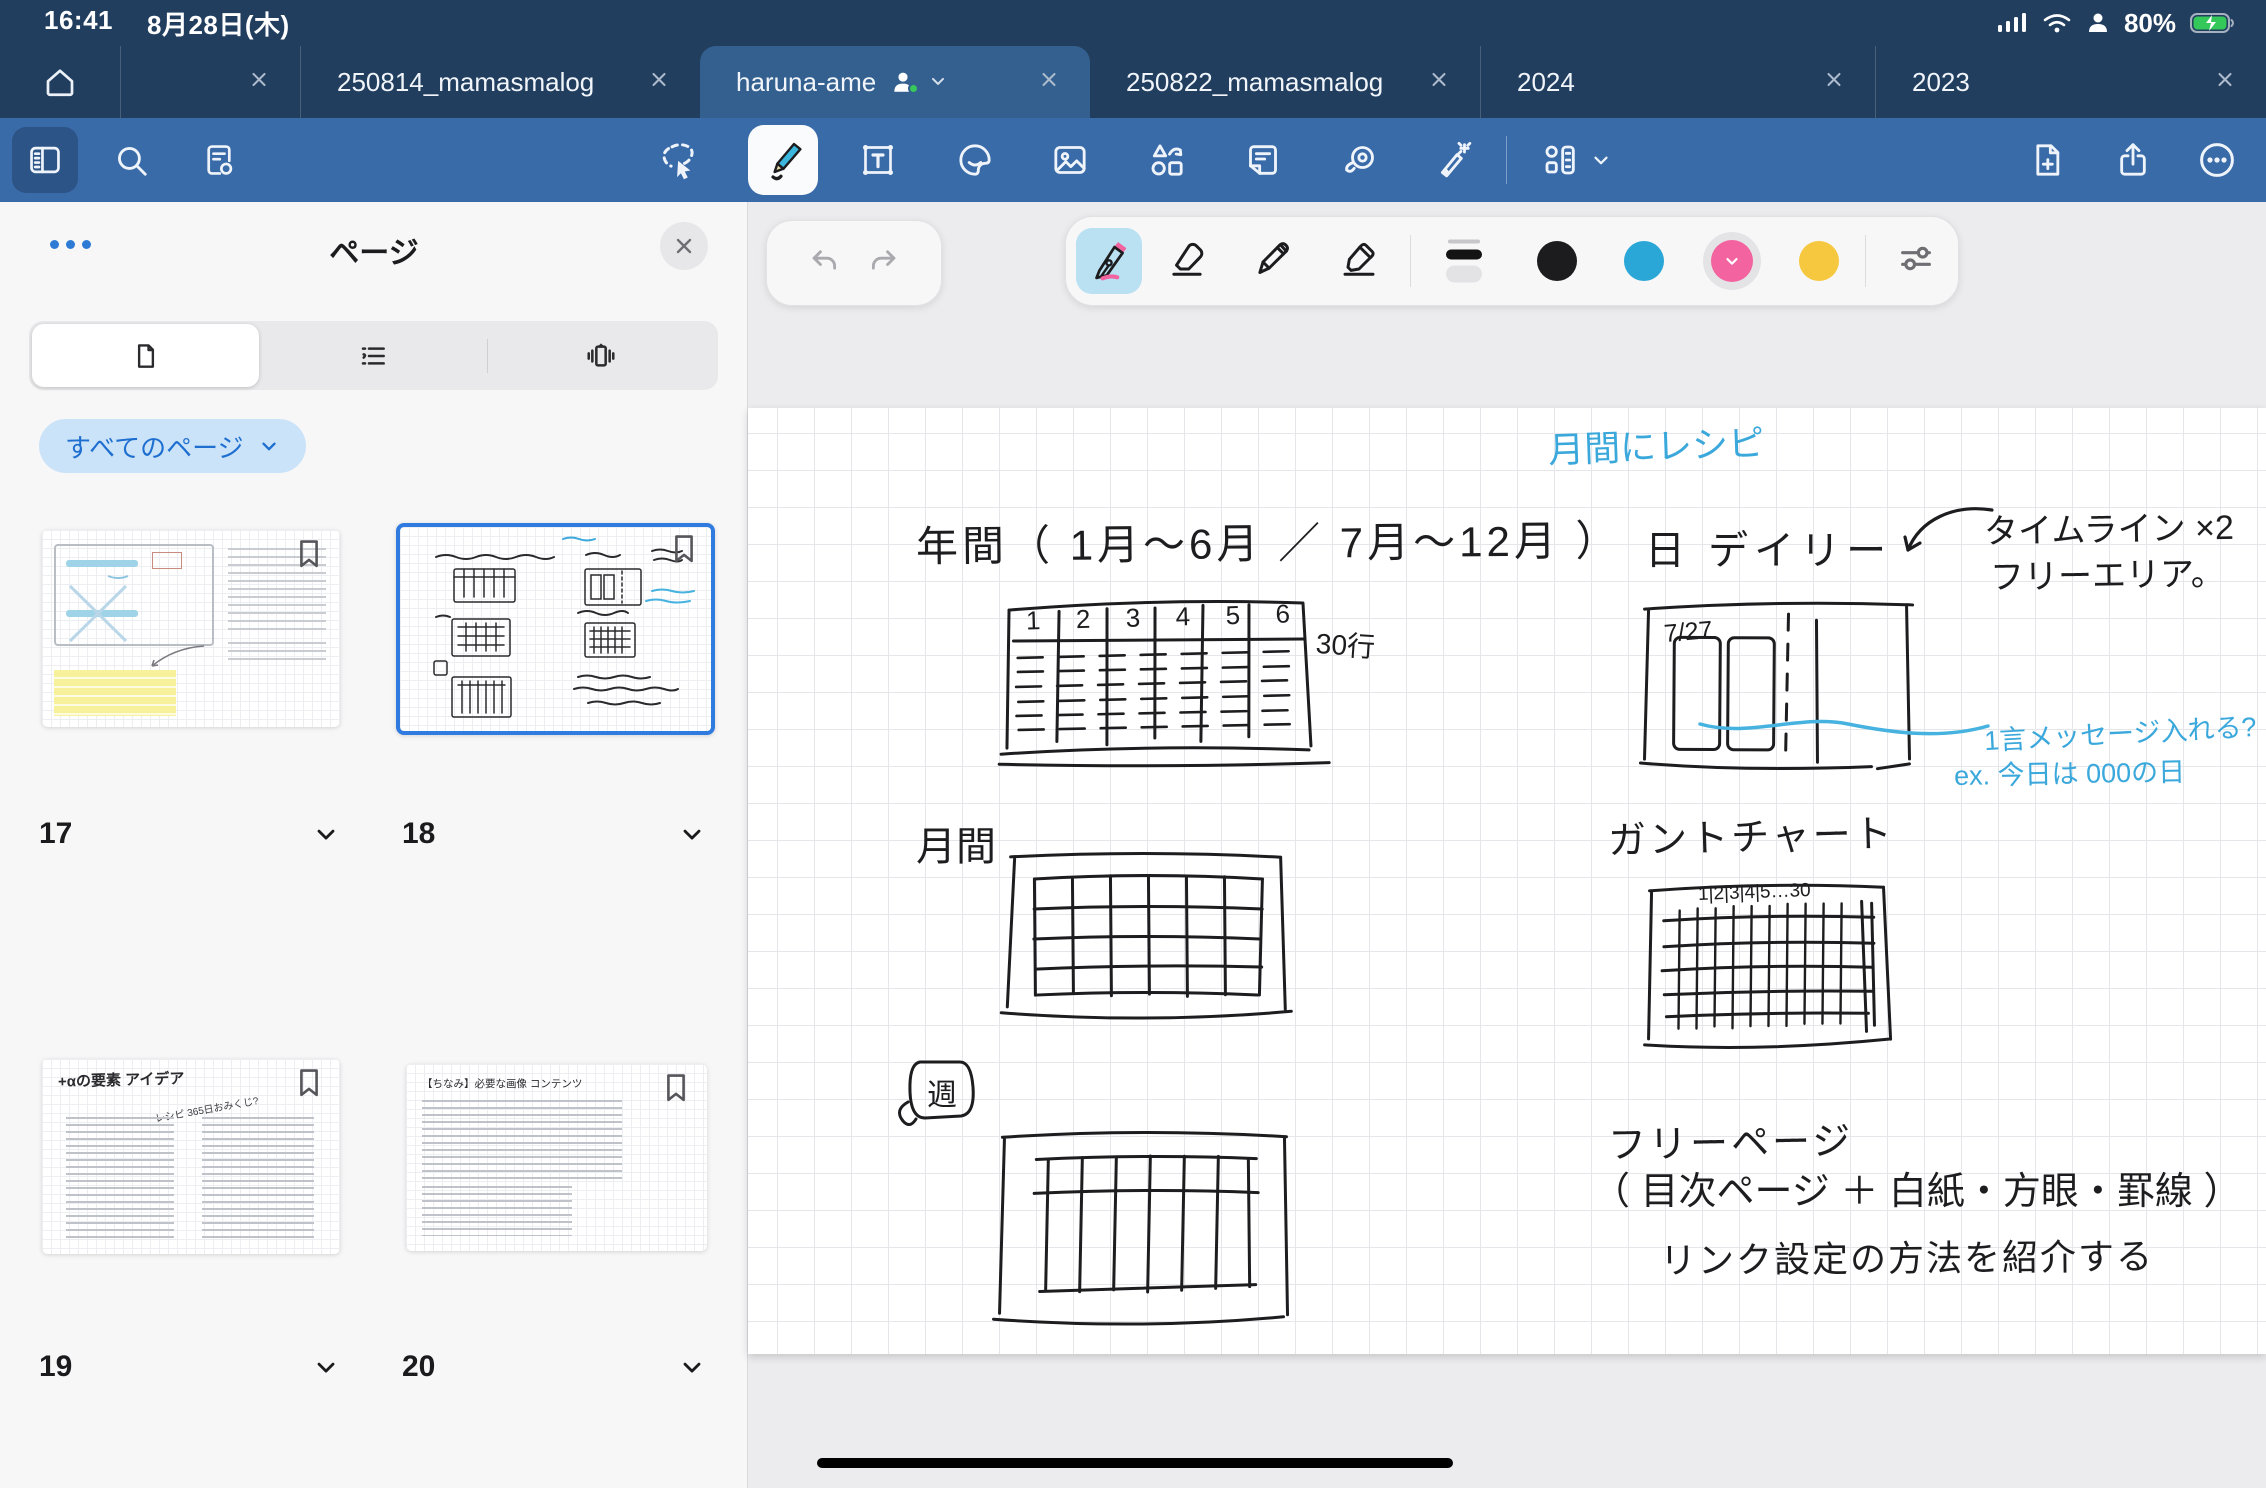 The height and width of the screenshot is (1488, 2266). What do you see at coordinates (1135, 1463) in the screenshot?
I see `scroll-indicator` at bounding box center [1135, 1463].